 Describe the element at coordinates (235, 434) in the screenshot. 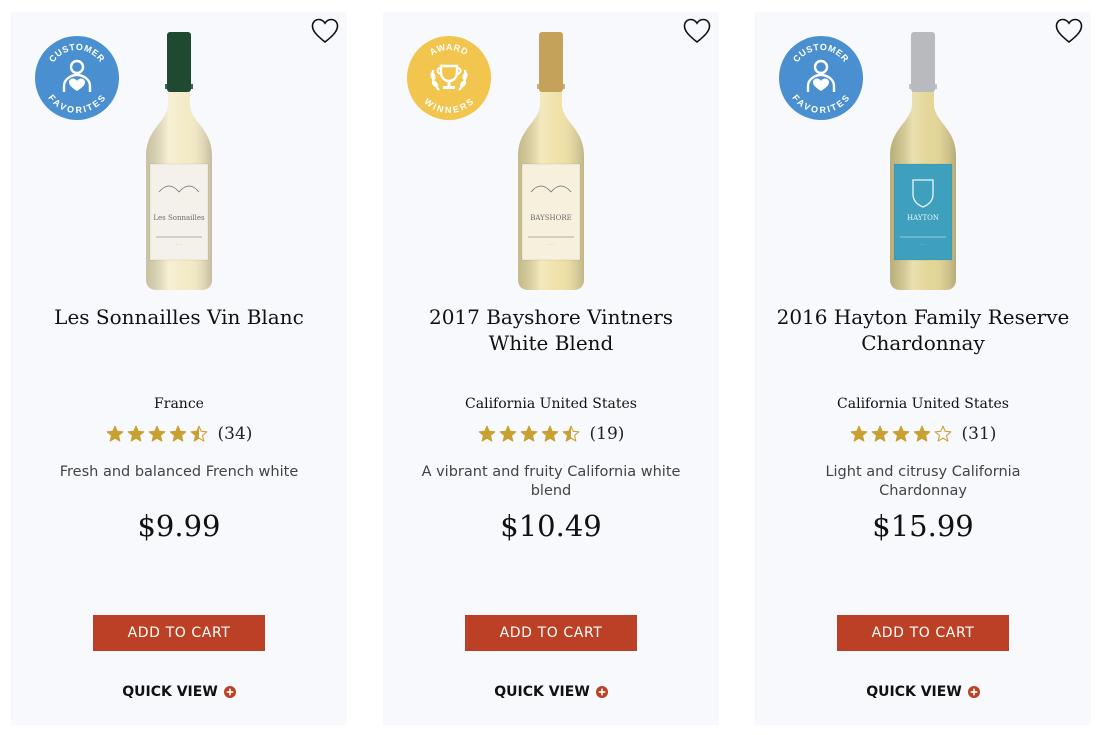

I see `review-count: (34)` at that location.